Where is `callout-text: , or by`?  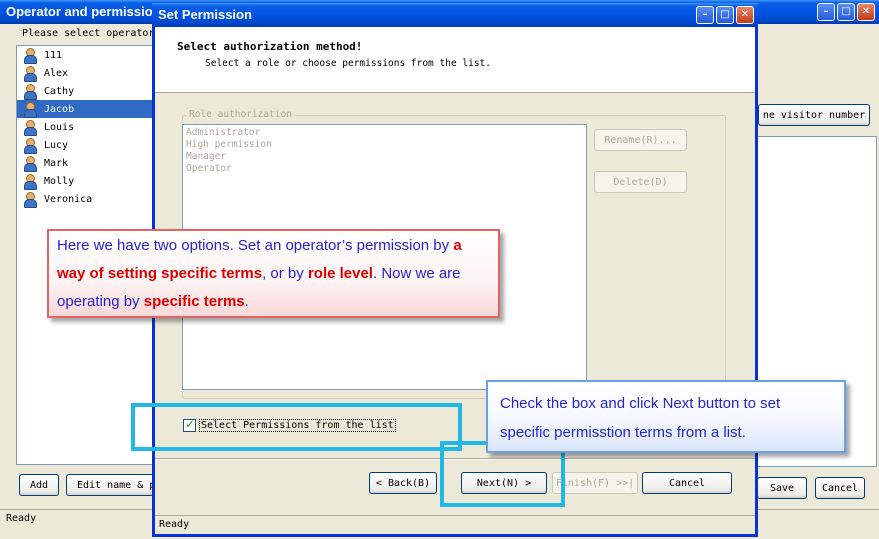 callout-text: , or by is located at coordinates (285, 273).